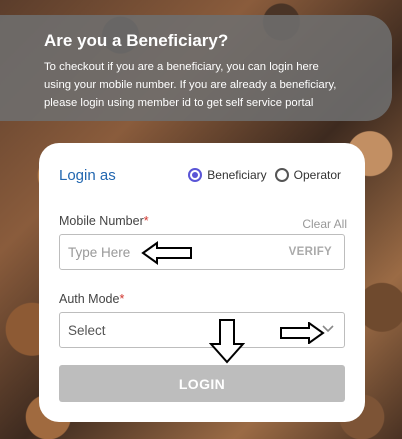 This screenshot has width=402, height=439. What do you see at coordinates (166, 253) in the screenshot?
I see `left-arrow-annotation-icon` at bounding box center [166, 253].